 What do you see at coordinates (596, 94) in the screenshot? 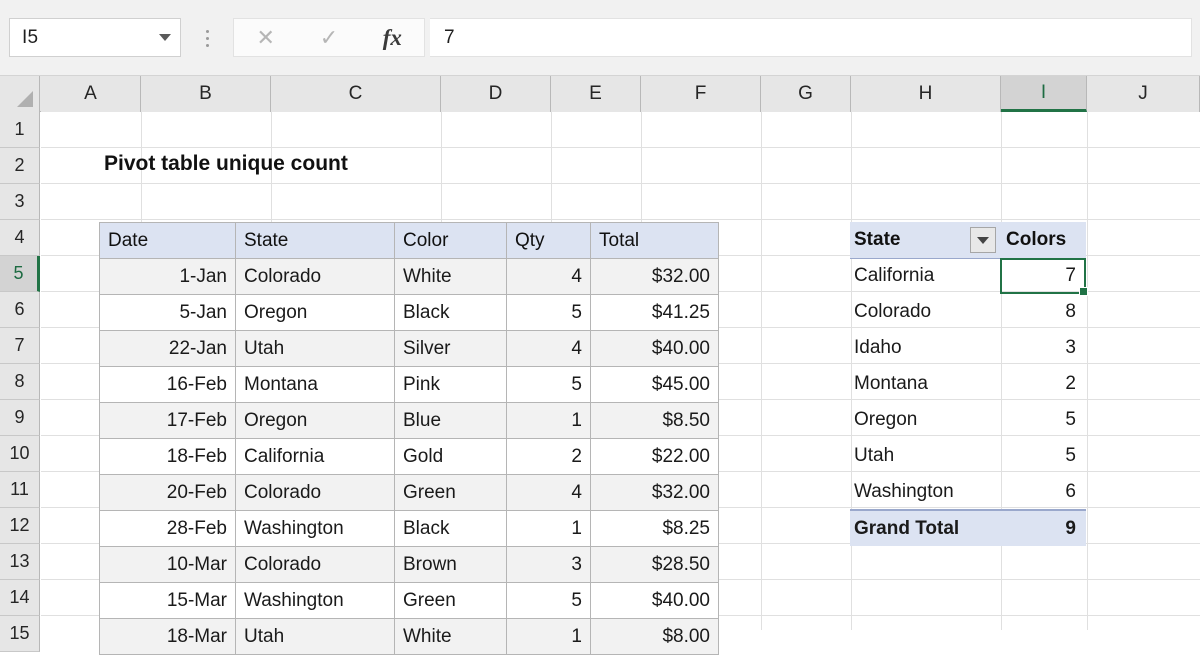
I see `column-header-e: E` at bounding box center [596, 94].